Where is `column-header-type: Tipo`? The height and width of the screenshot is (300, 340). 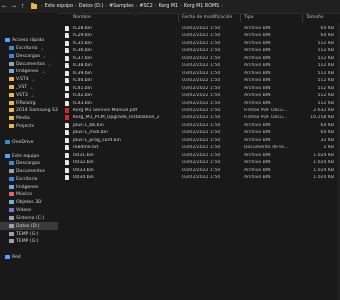 column-header-type: Tipo is located at coordinates (248, 17).